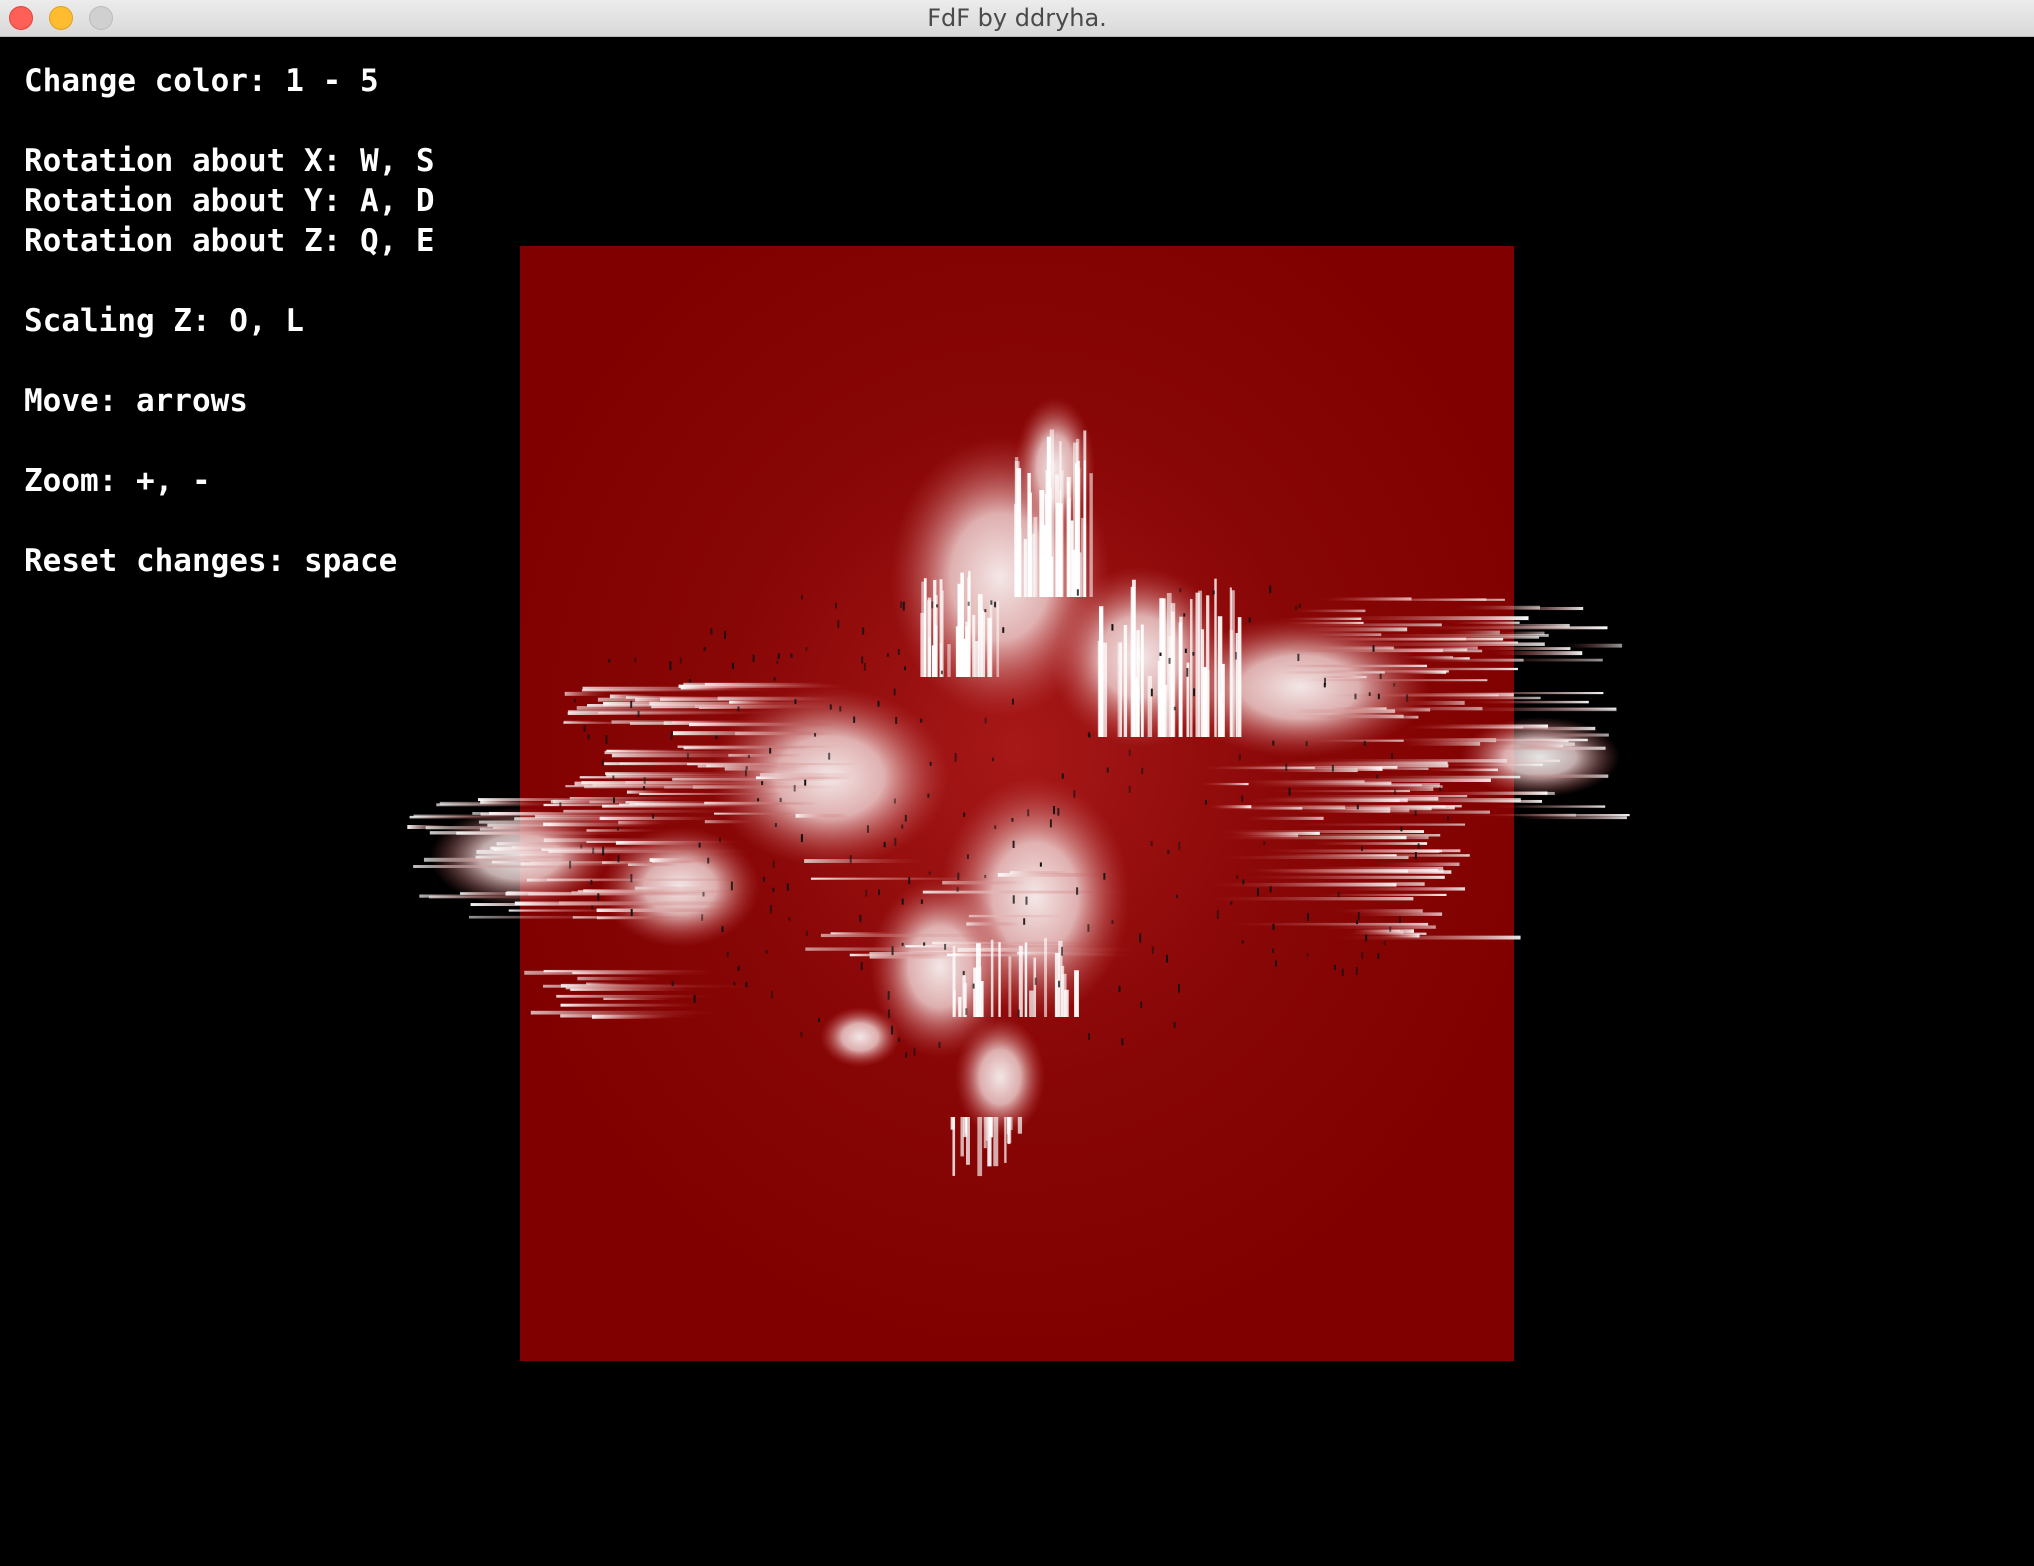 This screenshot has width=2034, height=1566. I want to click on help-rotation-y: Rotation about Y: A, D, so click(229, 201).